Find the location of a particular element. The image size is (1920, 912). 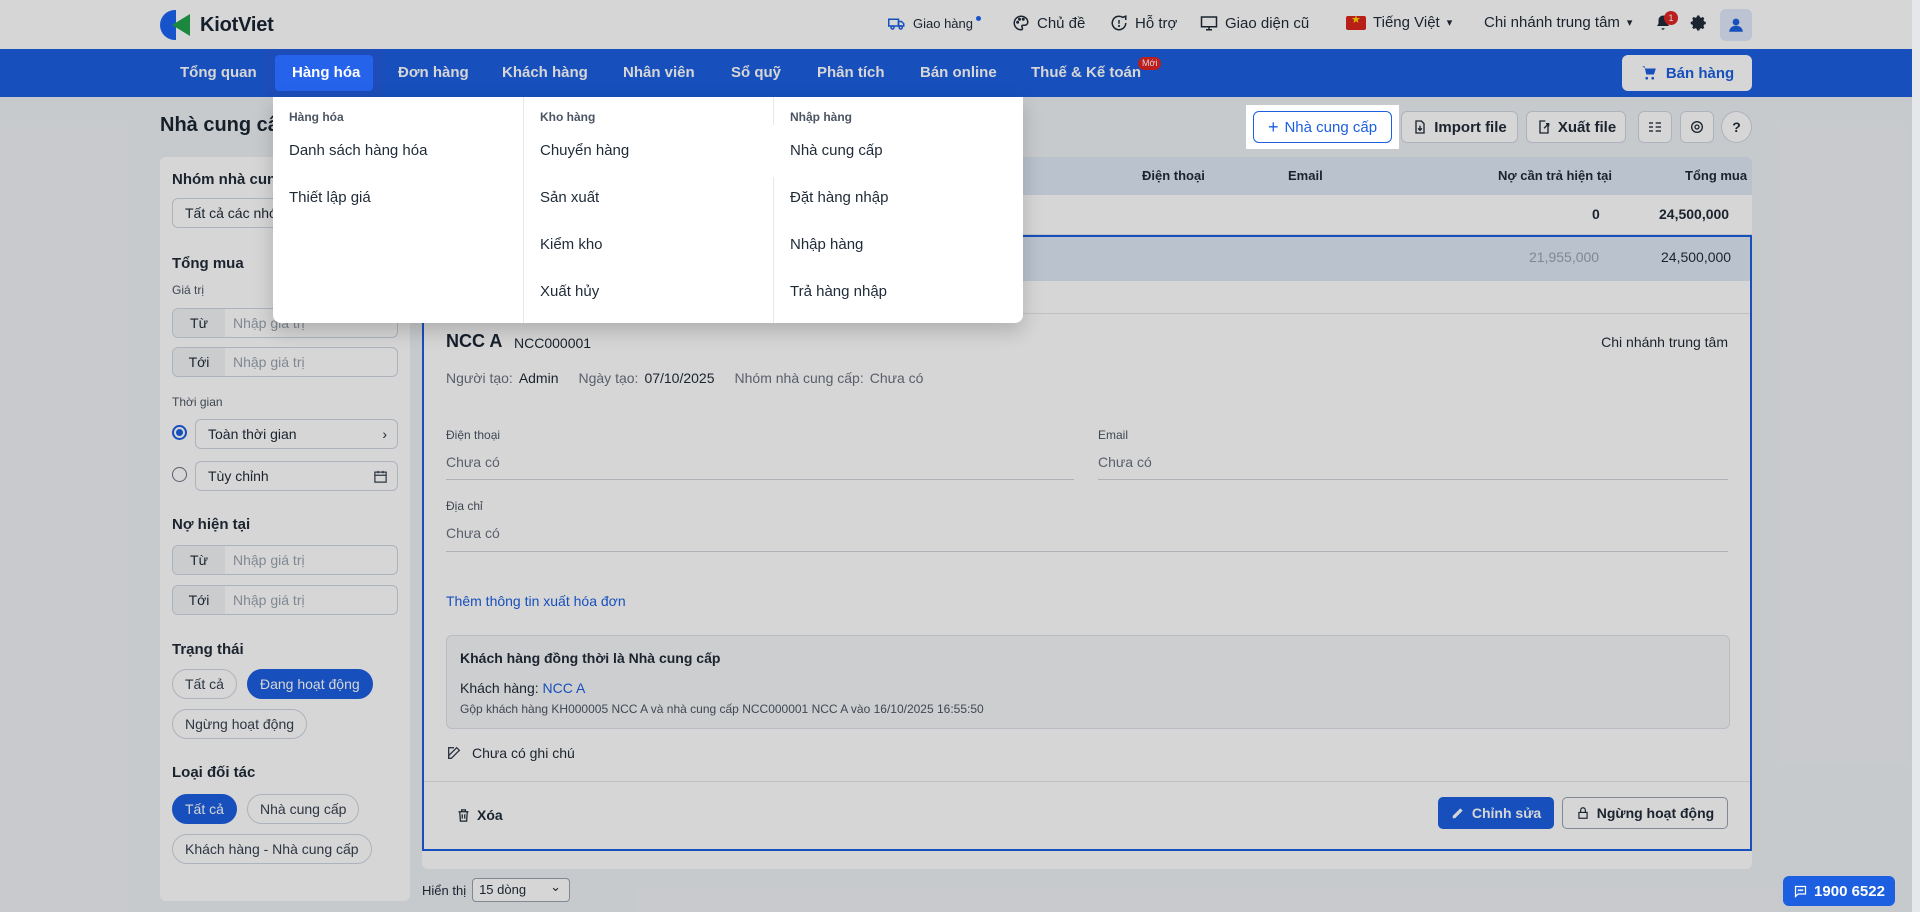

dropdown-head-purchasing: Nhập hàng is located at coordinates (821, 117).